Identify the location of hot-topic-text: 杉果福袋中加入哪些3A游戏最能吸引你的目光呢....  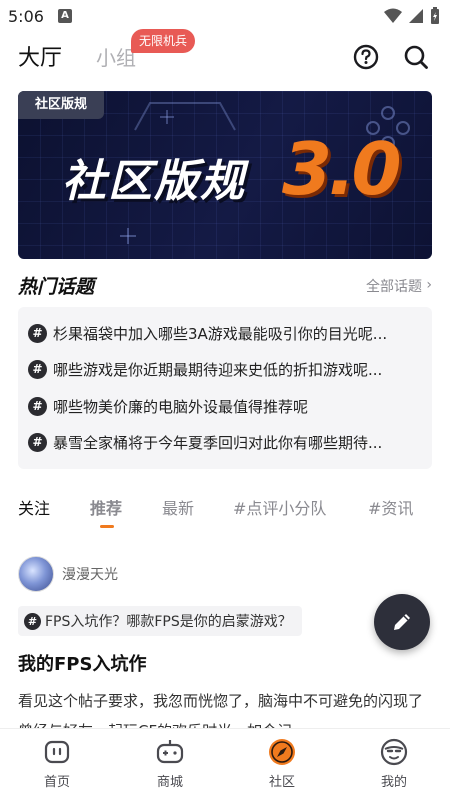
(220, 333).